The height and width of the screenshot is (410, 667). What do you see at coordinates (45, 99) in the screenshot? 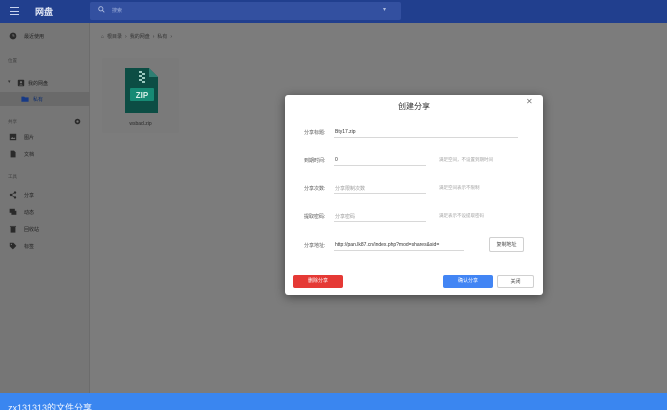
I see `sidebar-item-private: 私有` at bounding box center [45, 99].